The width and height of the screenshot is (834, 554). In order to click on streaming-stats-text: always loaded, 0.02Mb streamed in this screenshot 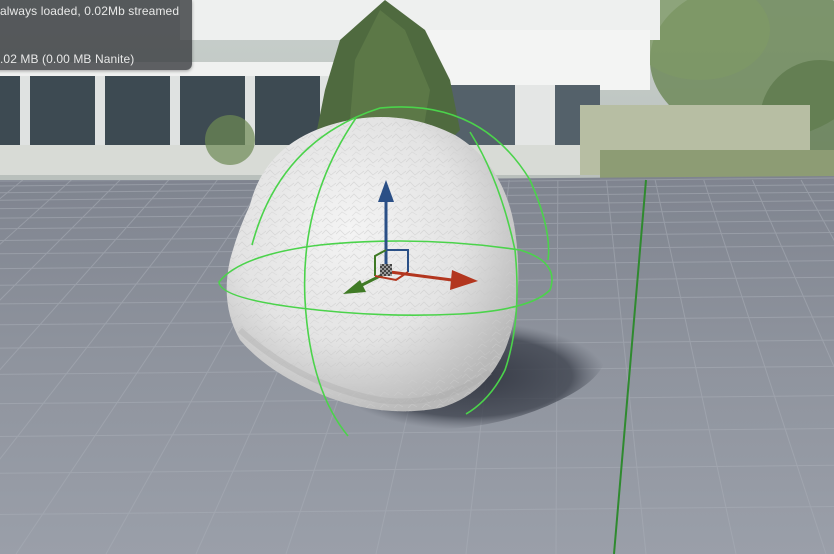, I will do `click(90, 11)`.